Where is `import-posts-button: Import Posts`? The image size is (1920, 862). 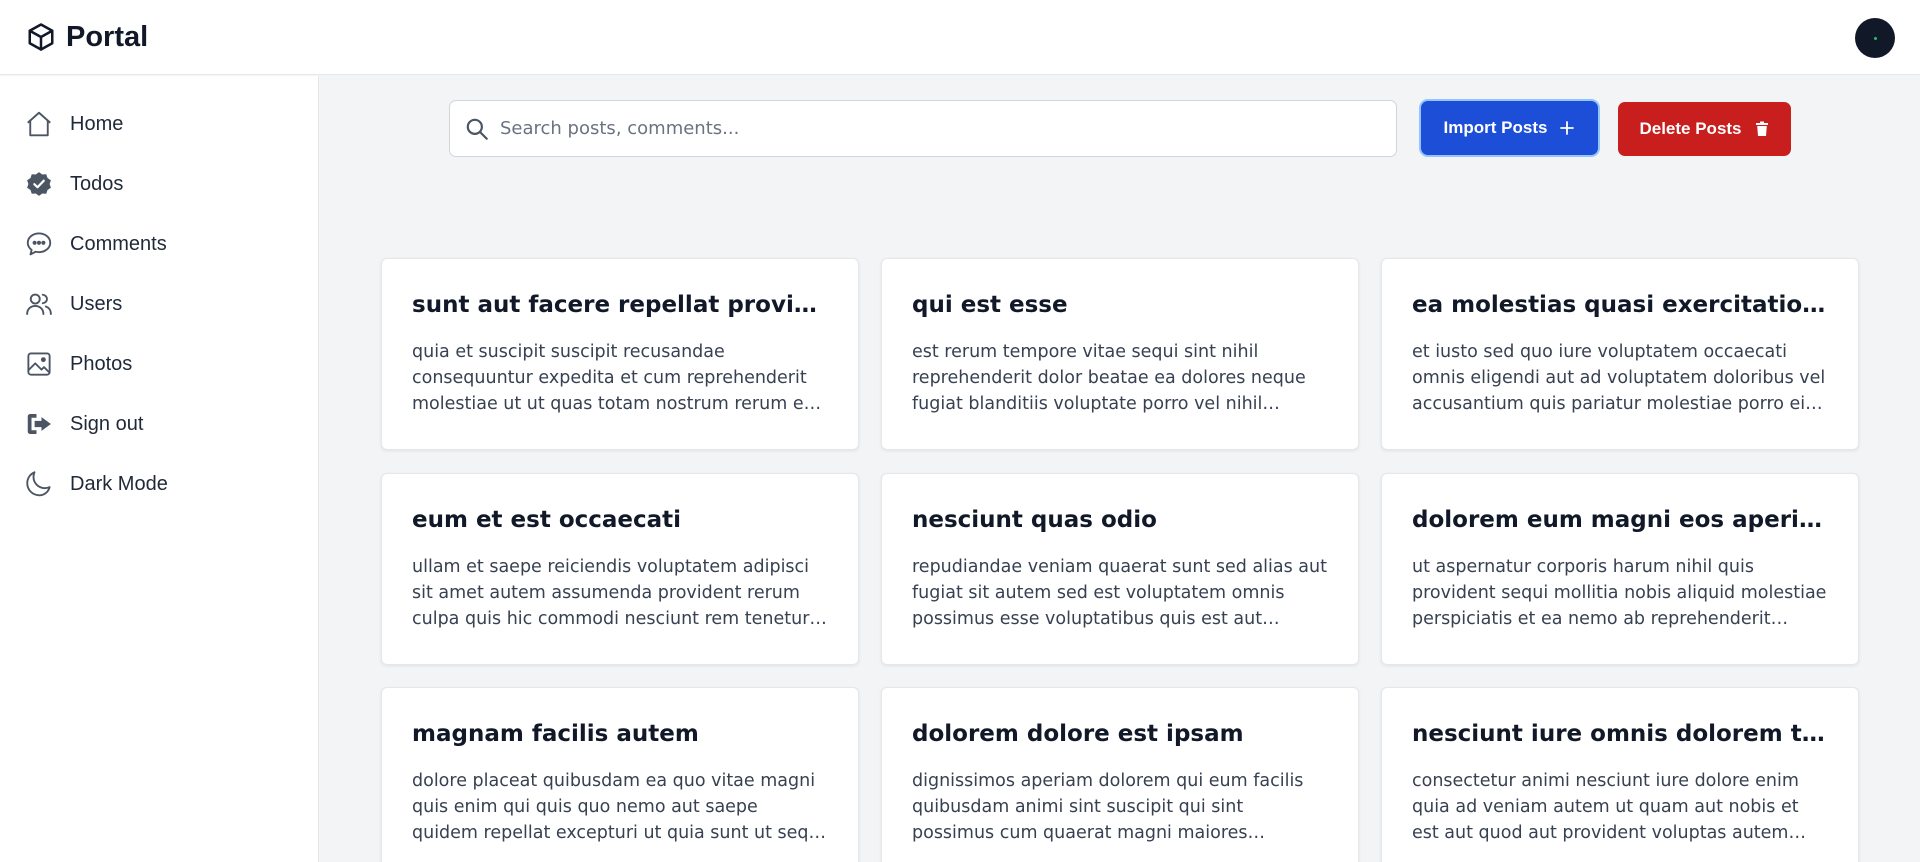
import-posts-button: Import Posts is located at coordinates (1509, 128).